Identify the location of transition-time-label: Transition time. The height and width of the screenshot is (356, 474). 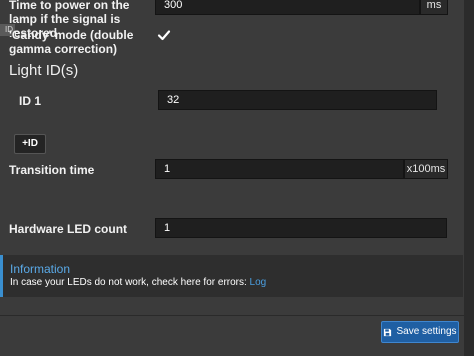
(52, 170).